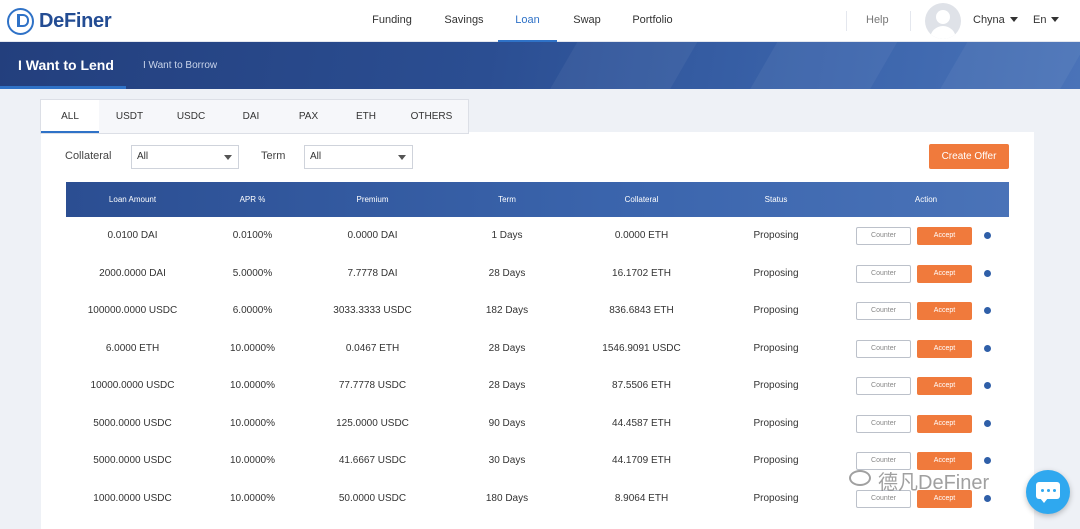  I want to click on column-header-status: Status, so click(776, 199).